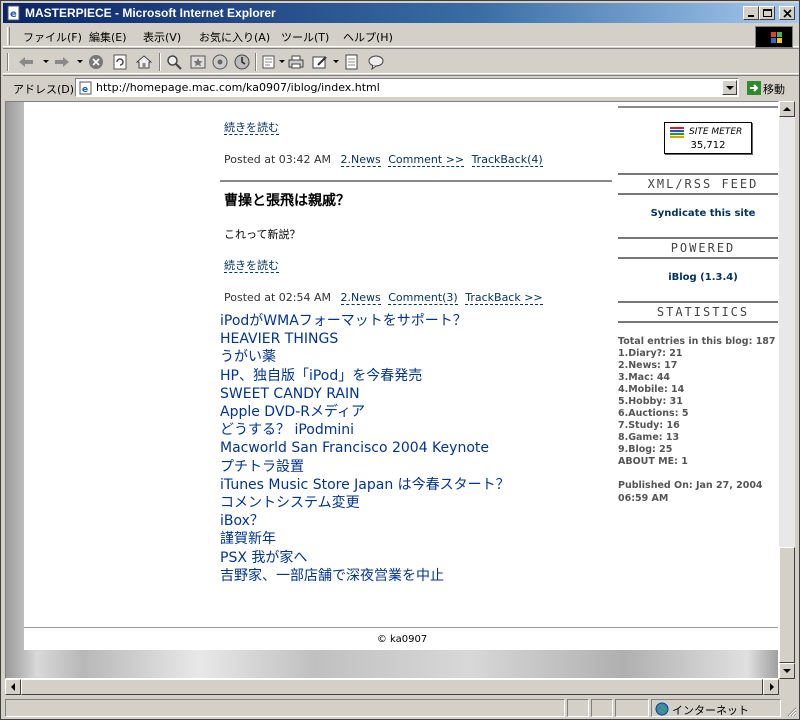 The width and height of the screenshot is (800, 720). Describe the element at coordinates (751, 13) in the screenshot. I see `minimize-button` at that location.